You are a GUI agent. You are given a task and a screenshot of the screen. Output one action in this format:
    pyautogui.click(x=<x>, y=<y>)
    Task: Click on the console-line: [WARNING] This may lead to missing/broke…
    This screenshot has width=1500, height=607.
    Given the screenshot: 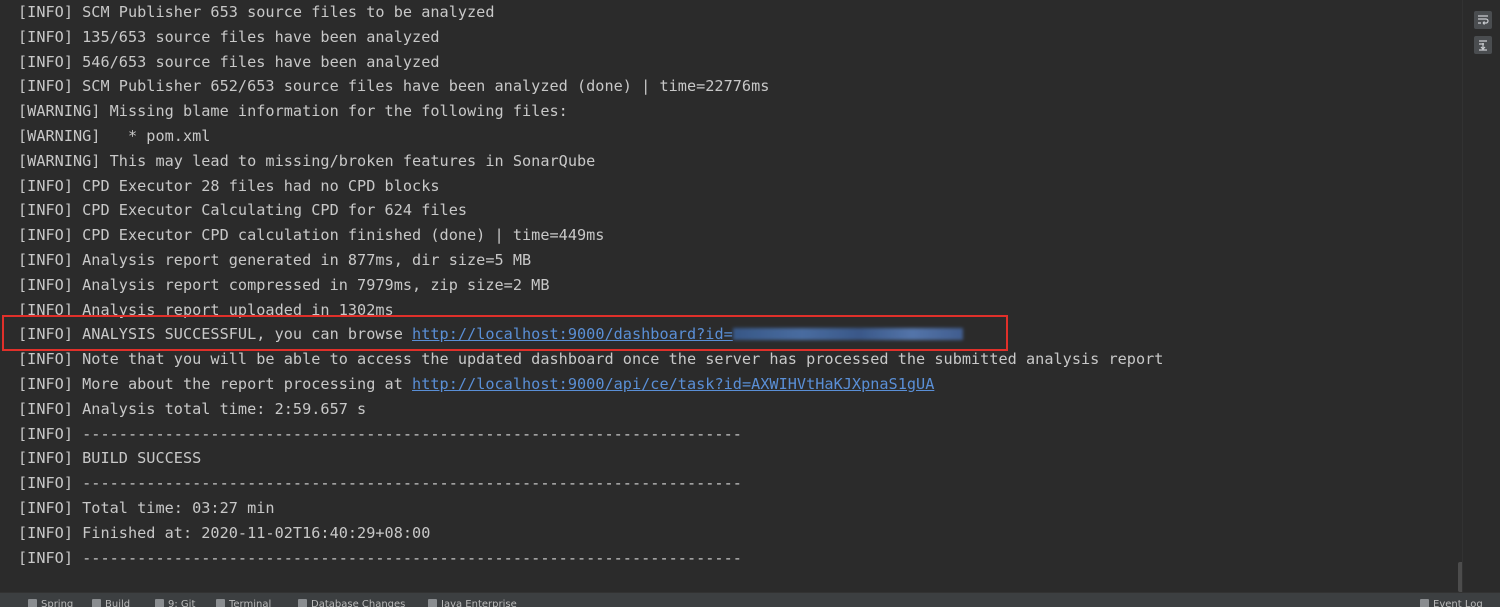 What is the action you would take?
    pyautogui.click(x=307, y=160)
    